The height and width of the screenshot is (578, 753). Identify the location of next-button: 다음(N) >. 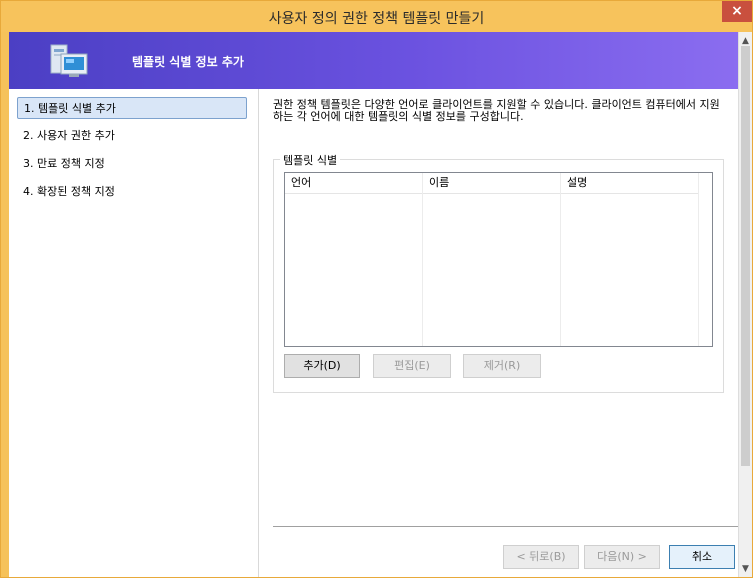
(622, 557).